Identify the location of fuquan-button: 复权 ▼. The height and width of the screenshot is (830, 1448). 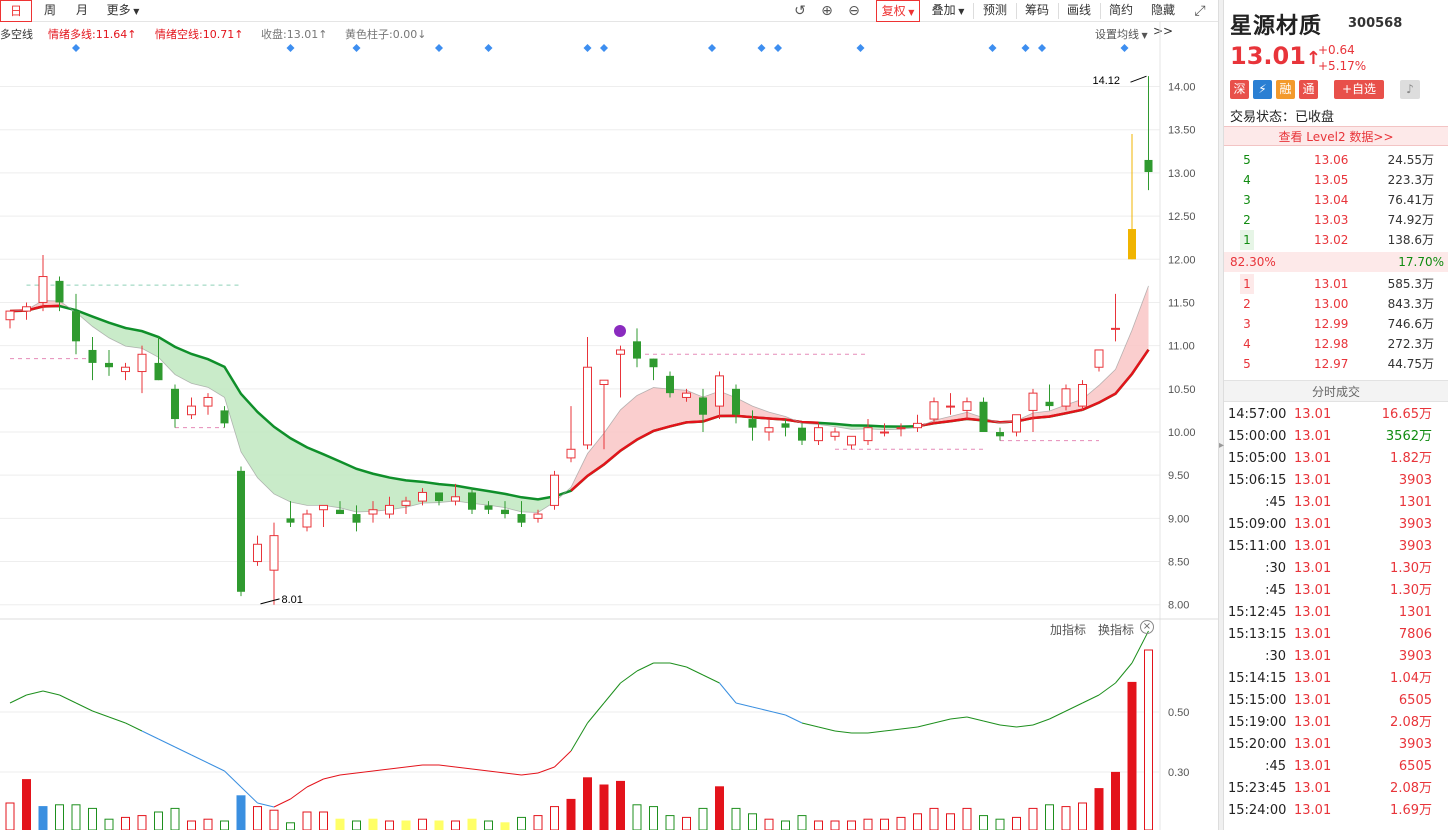
(898, 11).